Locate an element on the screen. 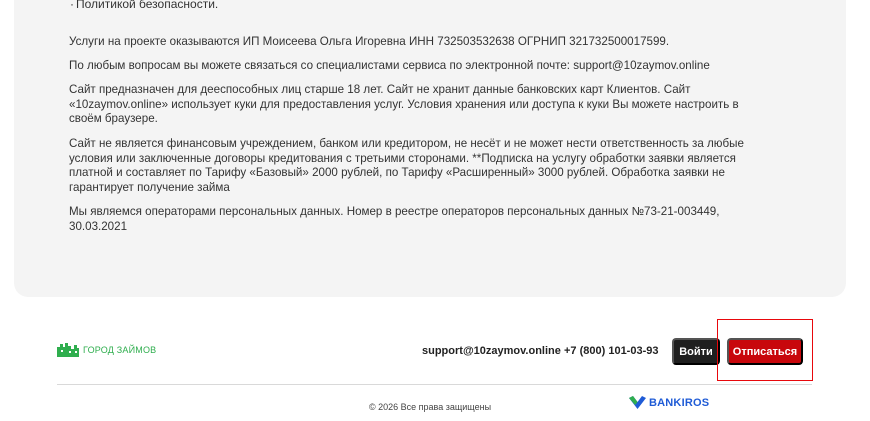 Image resolution: width=870 pixels, height=421 pixels. bullet-item: · Политикой безопасности. is located at coordinates (144, 5).